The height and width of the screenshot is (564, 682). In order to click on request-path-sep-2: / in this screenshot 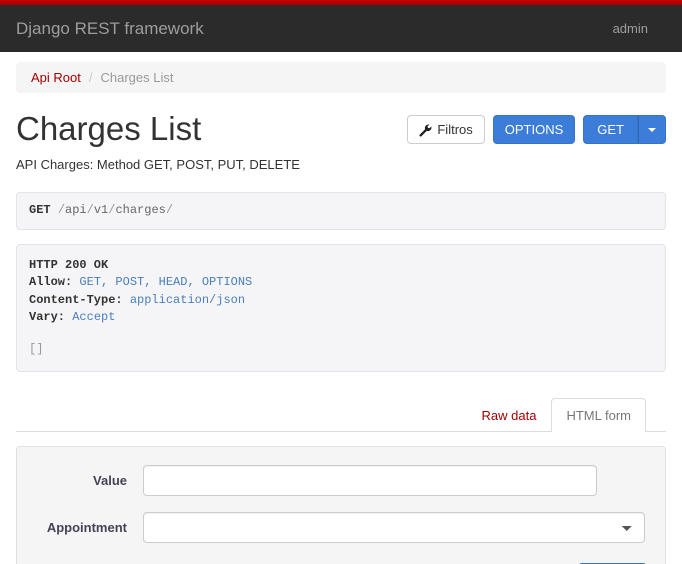, I will do `click(90, 210)`.